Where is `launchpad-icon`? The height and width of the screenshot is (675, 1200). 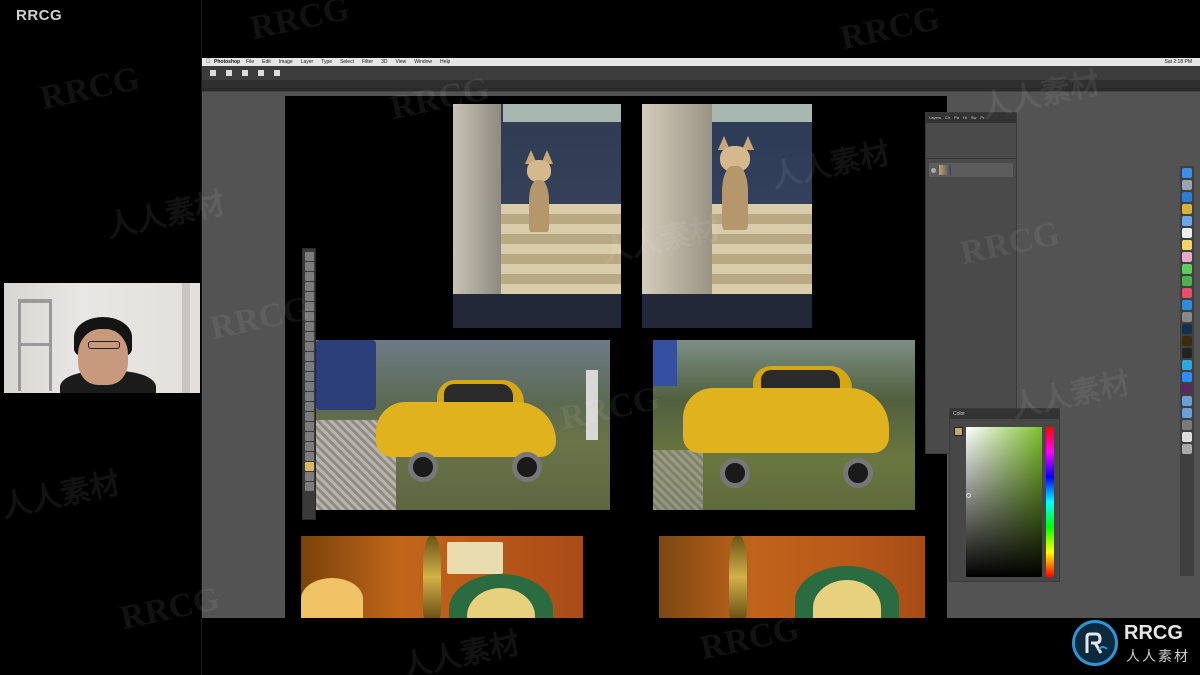
launchpad-icon is located at coordinates (1187, 185).